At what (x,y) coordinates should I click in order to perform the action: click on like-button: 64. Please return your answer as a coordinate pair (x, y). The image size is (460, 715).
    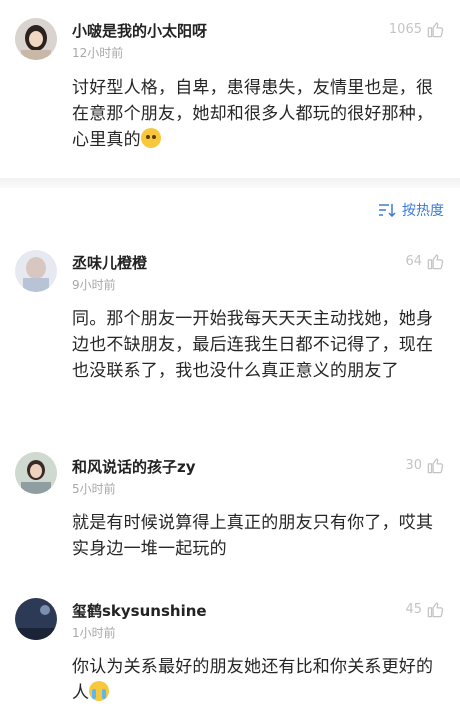
    Looking at the image, I should click on (425, 261).